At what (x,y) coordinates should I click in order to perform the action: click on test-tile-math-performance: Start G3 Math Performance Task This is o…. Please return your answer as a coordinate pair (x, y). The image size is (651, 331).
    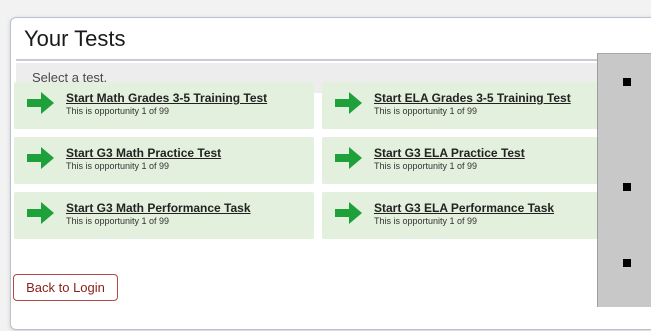
    Looking at the image, I should click on (164, 215).